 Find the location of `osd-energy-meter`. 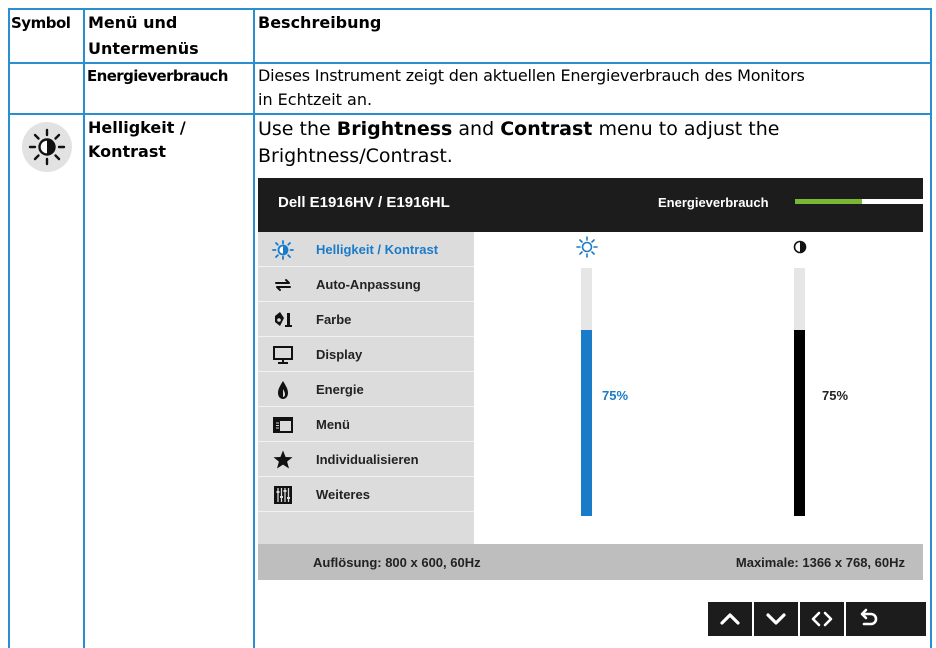

osd-energy-meter is located at coordinates (859, 201).